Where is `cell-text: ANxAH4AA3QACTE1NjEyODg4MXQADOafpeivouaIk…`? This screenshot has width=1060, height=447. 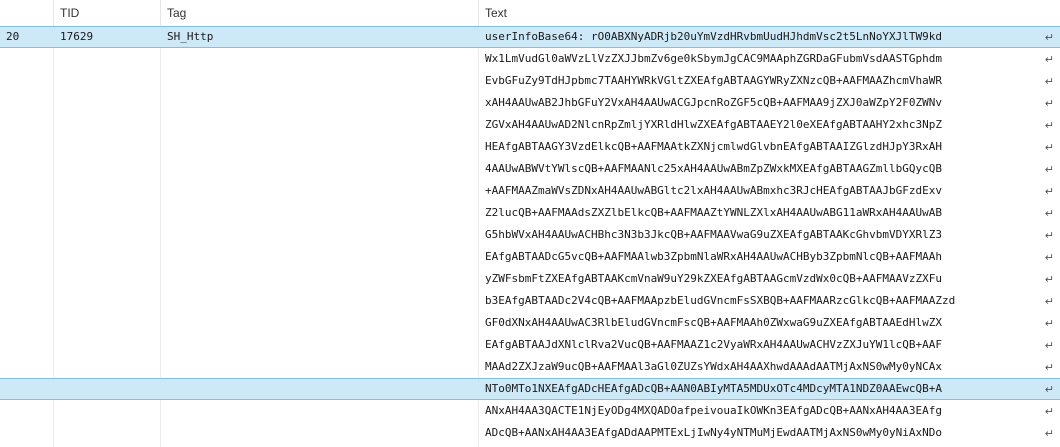 cell-text: ANxAH4AA3QACTE1NjEyODg4MXQADOafpeivouaIk… is located at coordinates (713, 410).